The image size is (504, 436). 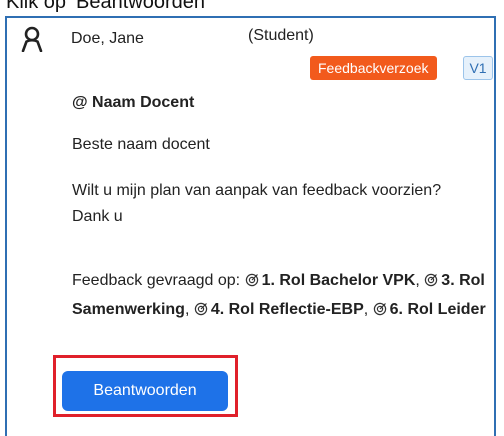 I want to click on author-name: Doe, Jane, so click(x=107, y=38).